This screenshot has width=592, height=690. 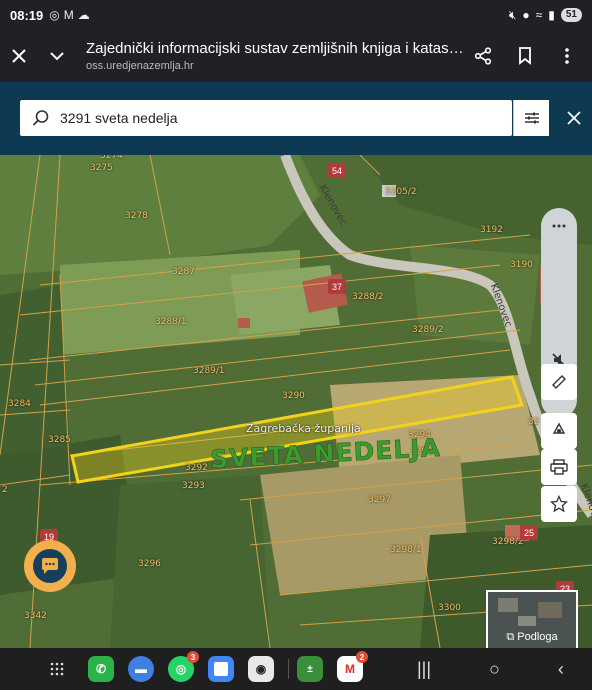 What do you see at coordinates (310, 669) in the screenshot?
I see `calculator-app-icon: ±` at bounding box center [310, 669].